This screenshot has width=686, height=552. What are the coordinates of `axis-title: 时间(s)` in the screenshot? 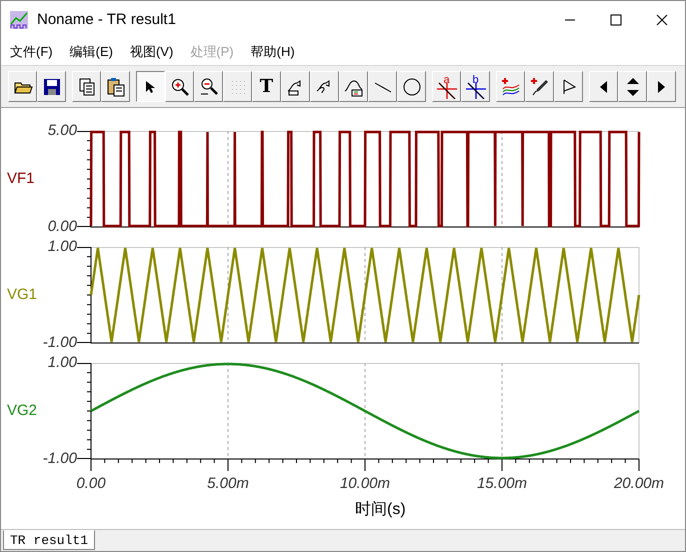 It's located at (380, 510).